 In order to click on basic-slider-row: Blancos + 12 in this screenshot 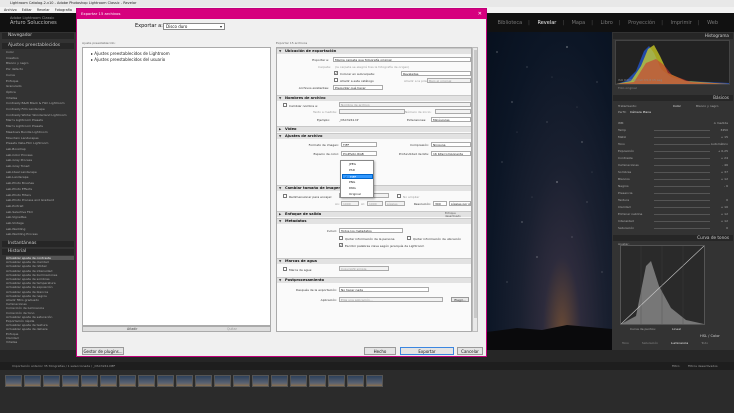, I will do `click(673, 179)`.